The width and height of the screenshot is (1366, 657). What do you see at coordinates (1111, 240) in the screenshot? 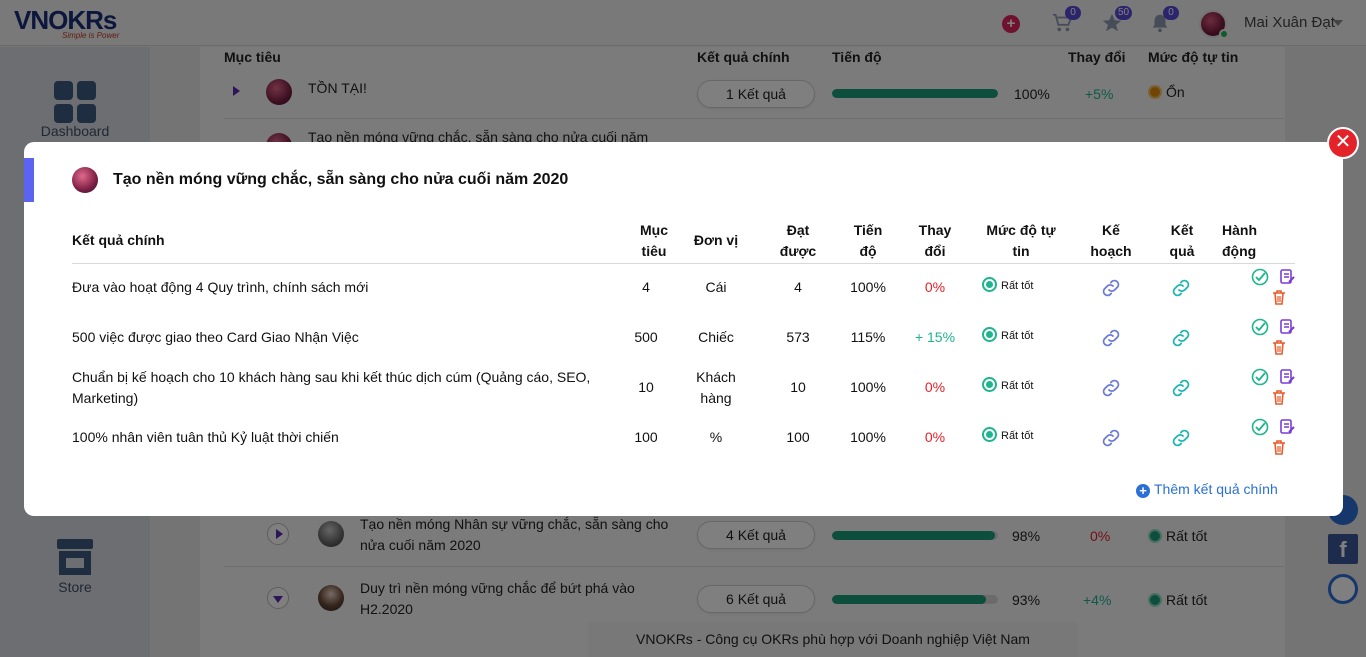
I see `col-header-plan: Kế hoạch` at bounding box center [1111, 240].